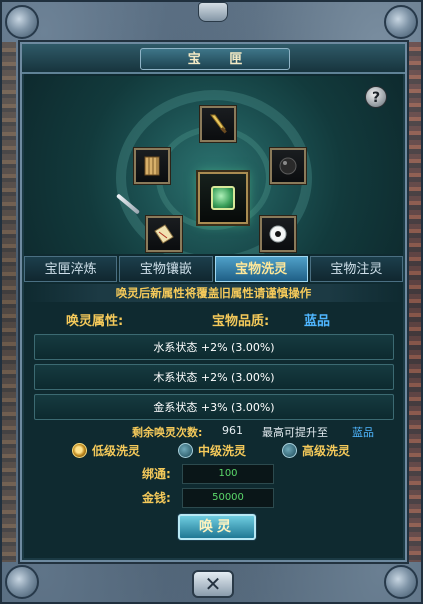 This screenshot has height=604, width=423. I want to click on tab-infuse: 宝物注灵, so click(356, 269).